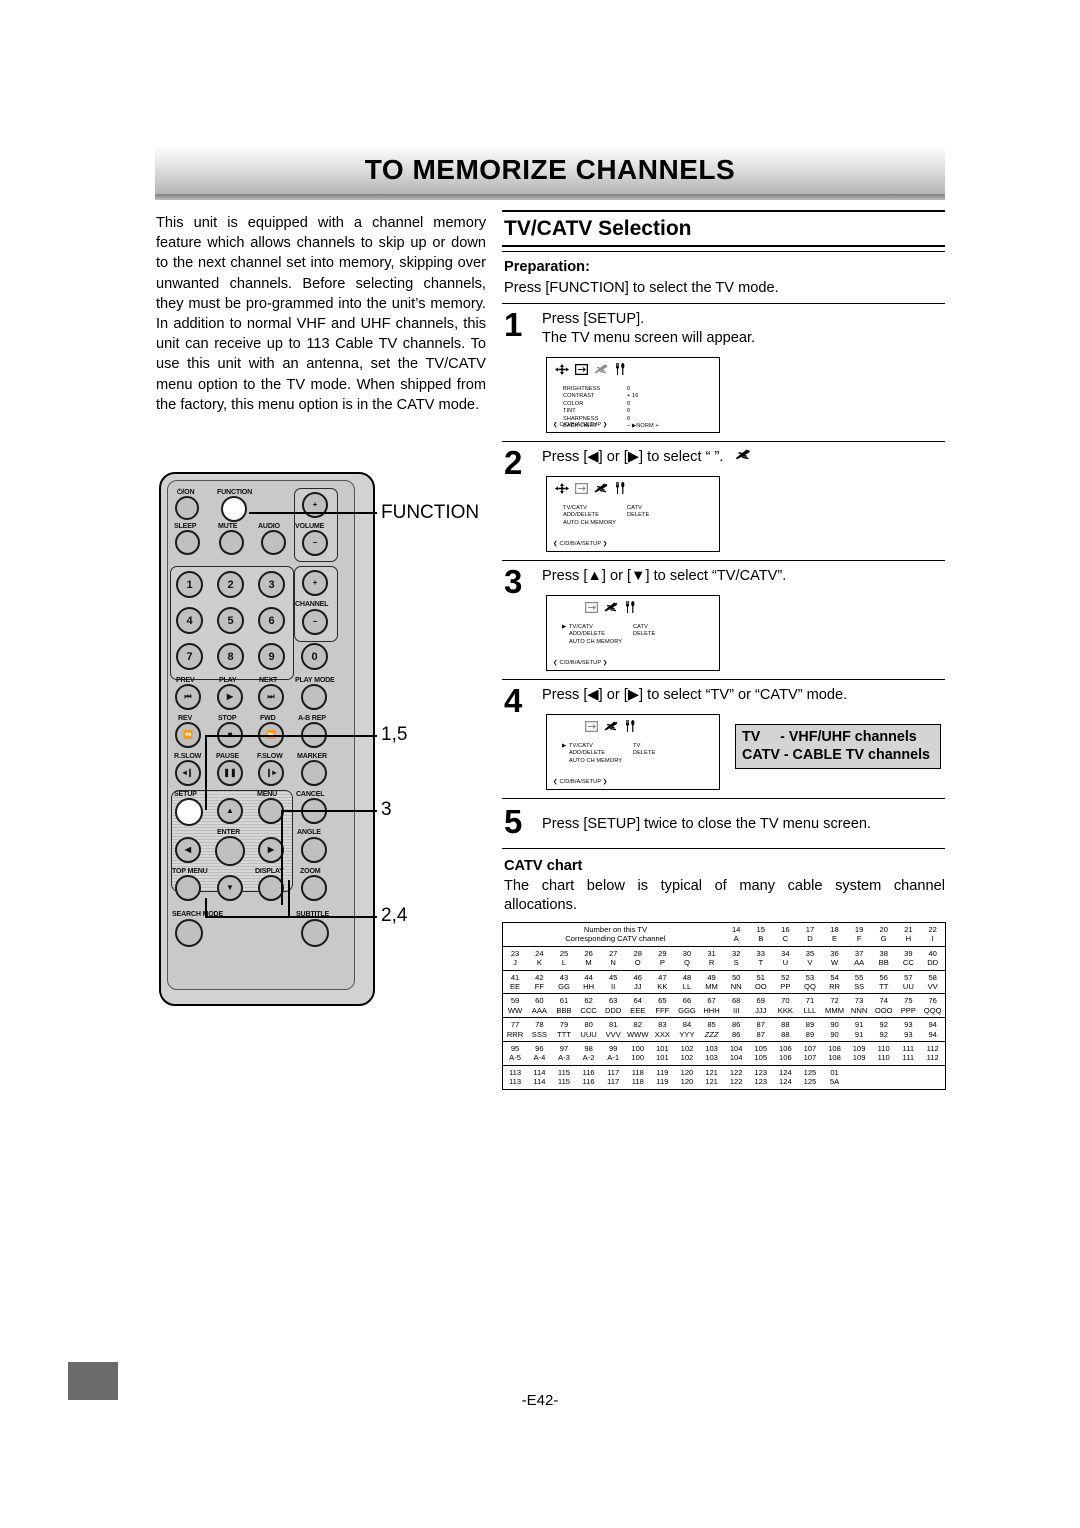 The image size is (1080, 1528). I want to click on channel-up-button: +, so click(315, 583).